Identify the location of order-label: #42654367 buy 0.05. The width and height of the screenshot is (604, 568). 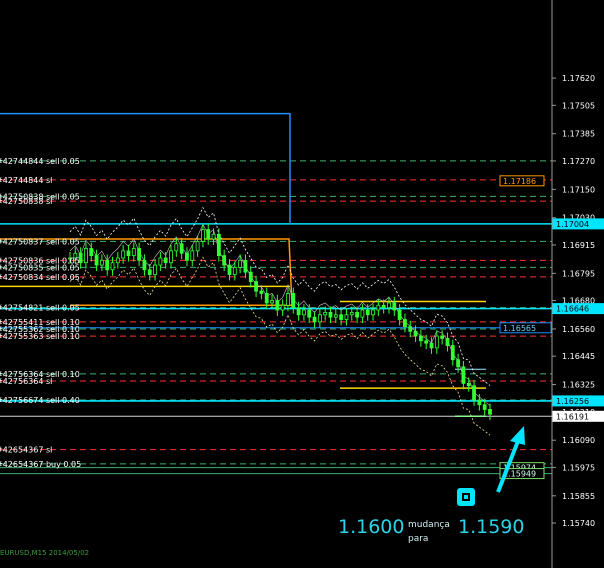
(40, 464).